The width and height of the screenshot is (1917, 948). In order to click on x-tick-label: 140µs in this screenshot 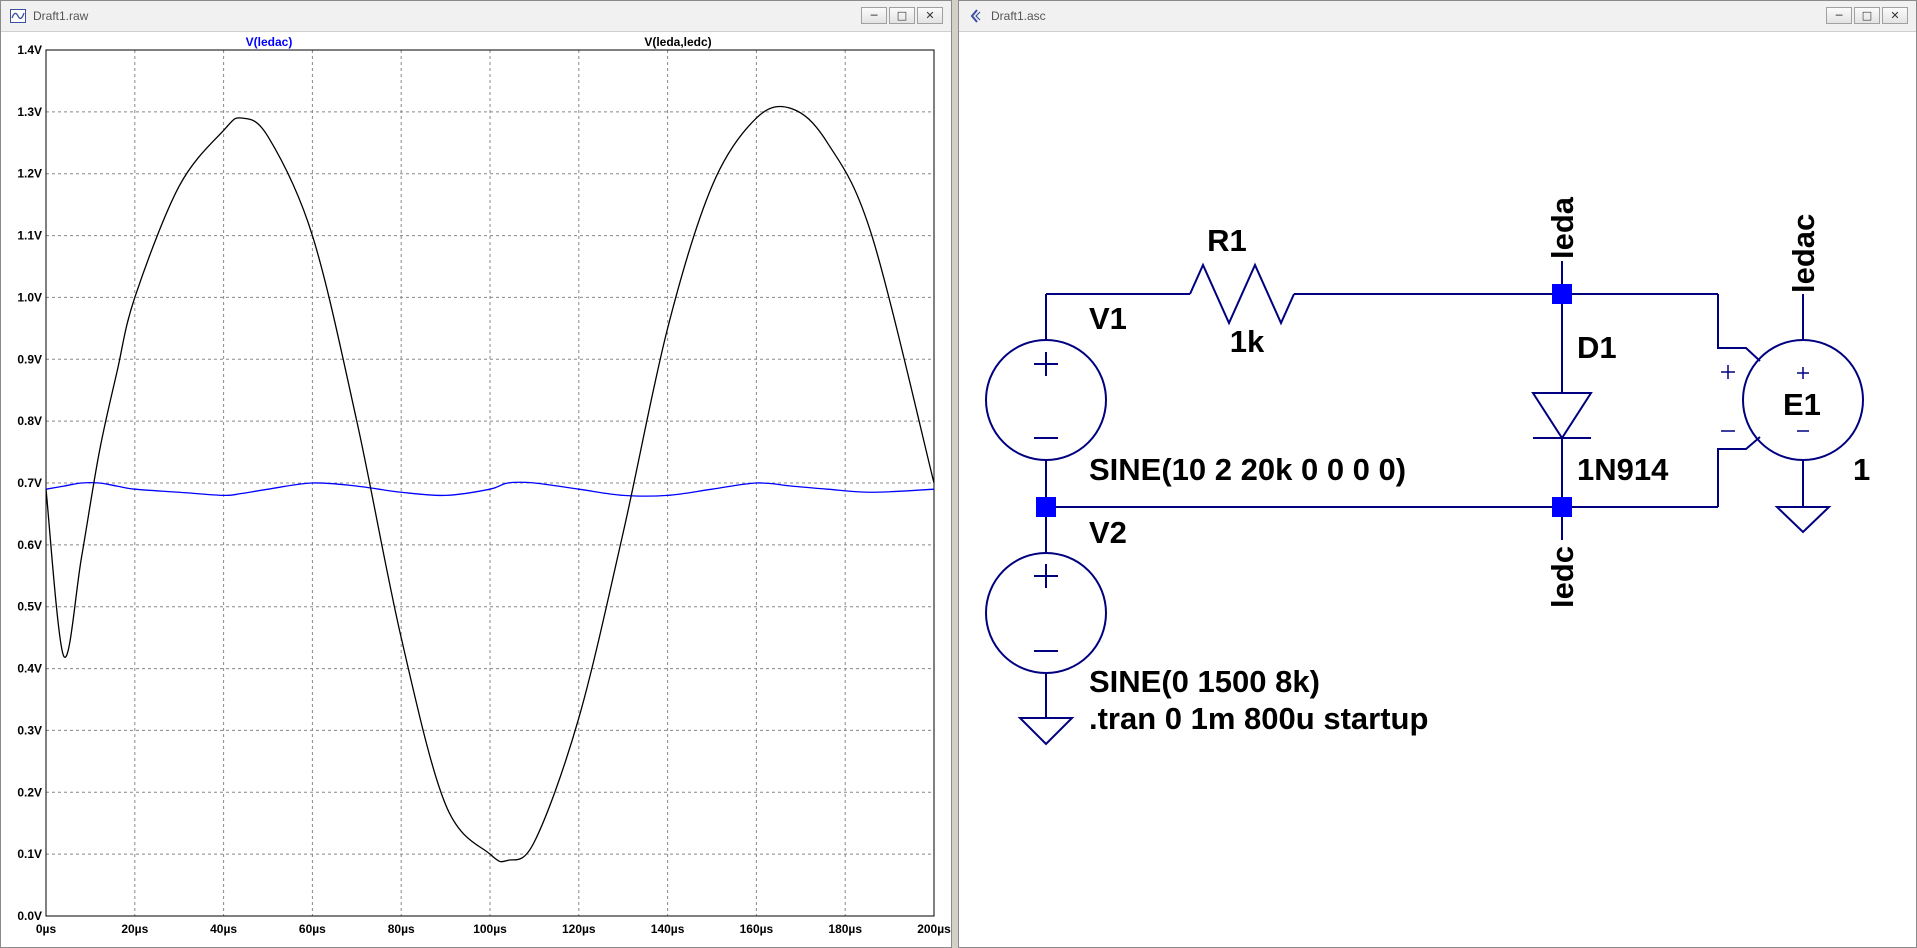, I will do `click(668, 929)`.